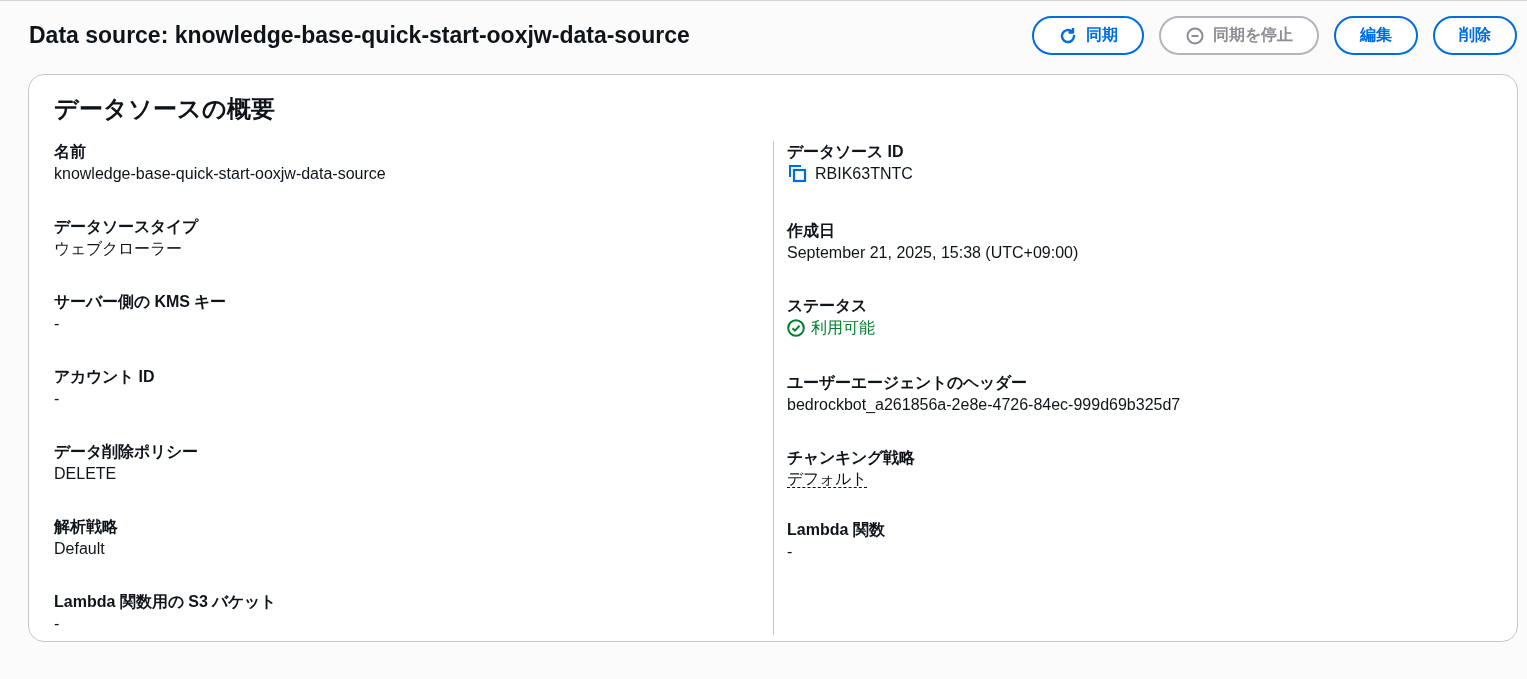 The width and height of the screenshot is (1527, 679). Describe the element at coordinates (220, 174) in the screenshot. I see `field-value: knowledge-base-quick-start-ooxjw-data-source` at that location.